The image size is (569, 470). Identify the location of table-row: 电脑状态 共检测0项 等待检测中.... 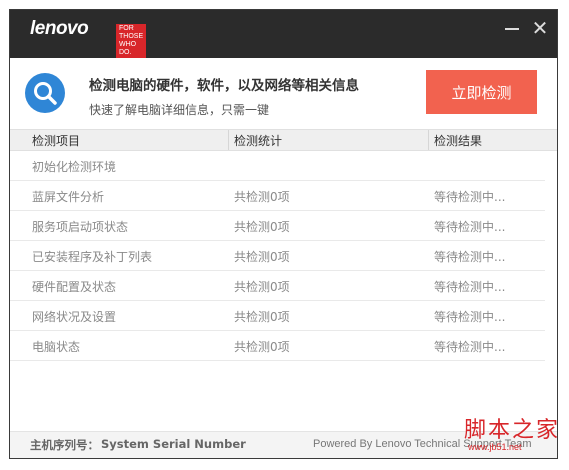
(283, 346).